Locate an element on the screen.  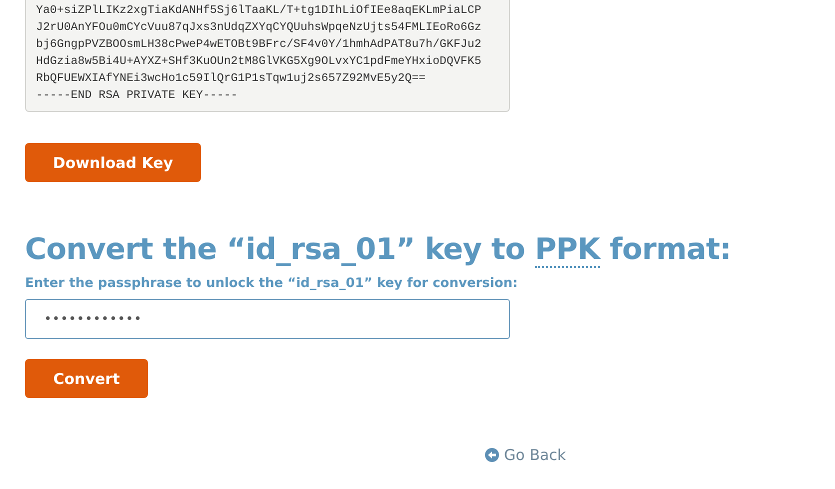
abbreviation: PPK is located at coordinates (567, 250).